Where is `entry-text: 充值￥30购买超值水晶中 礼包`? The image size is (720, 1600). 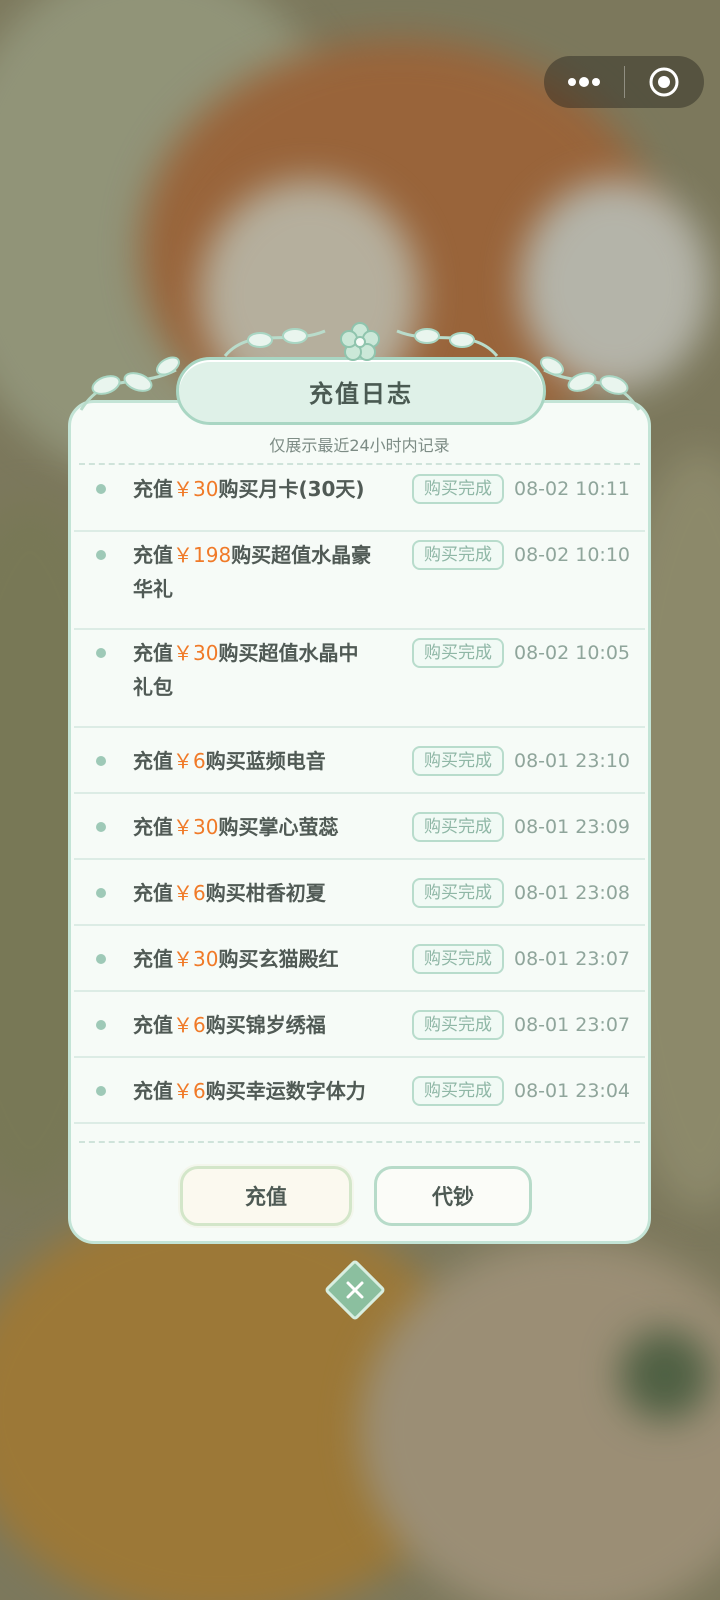 entry-text: 充值￥30购买超值水晶中 礼包 is located at coordinates (246, 670).